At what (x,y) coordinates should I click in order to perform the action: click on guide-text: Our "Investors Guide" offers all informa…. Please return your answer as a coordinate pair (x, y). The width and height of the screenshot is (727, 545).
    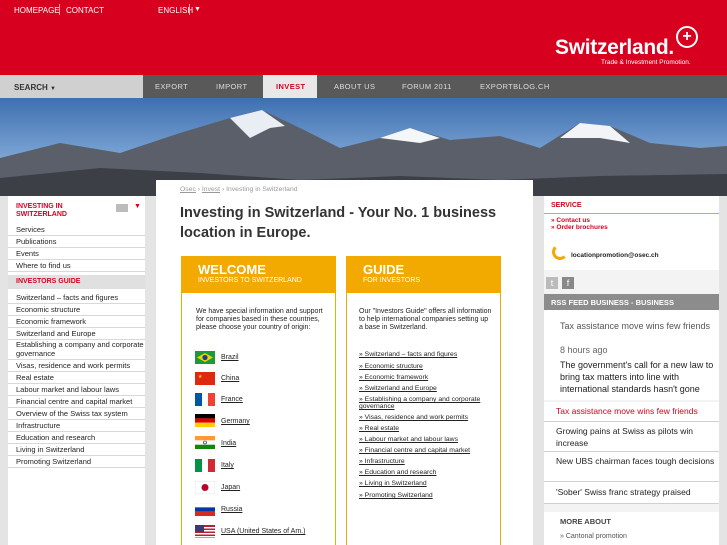
    Looking at the image, I should click on (425, 320).